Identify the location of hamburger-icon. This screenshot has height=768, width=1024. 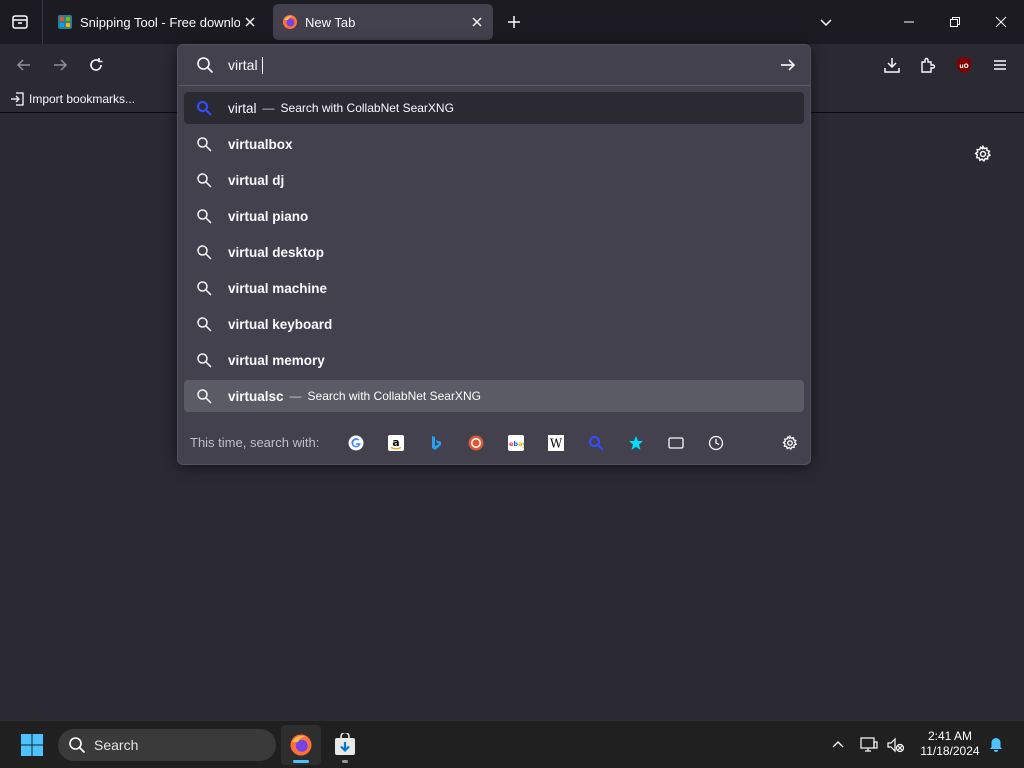
(1000, 65).